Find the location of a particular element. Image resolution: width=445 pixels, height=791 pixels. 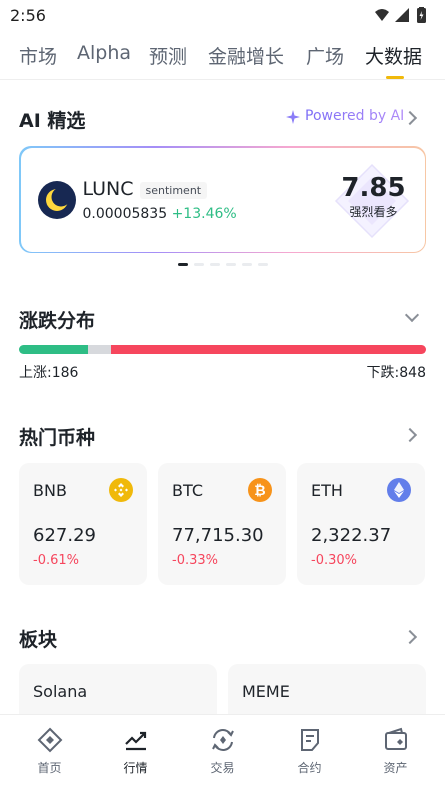

markets-icon is located at coordinates (136, 741).